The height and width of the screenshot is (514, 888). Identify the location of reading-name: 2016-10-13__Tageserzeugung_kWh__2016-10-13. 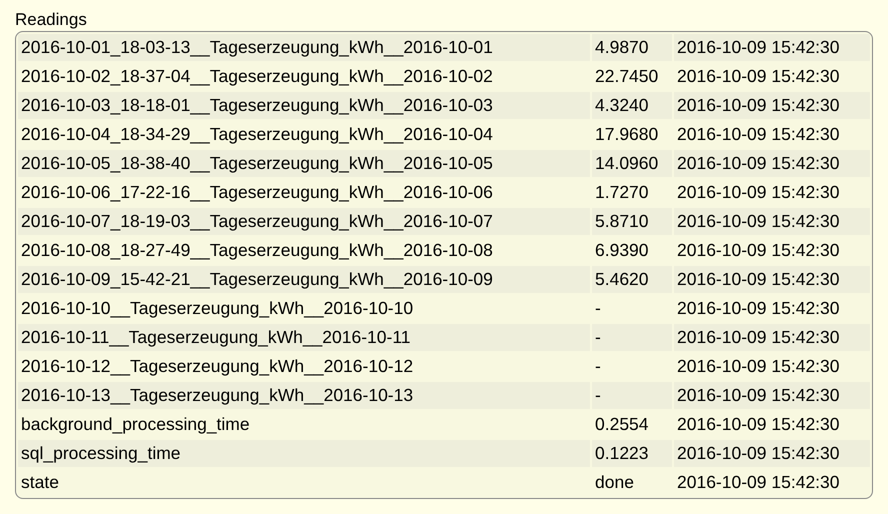
(304, 395).